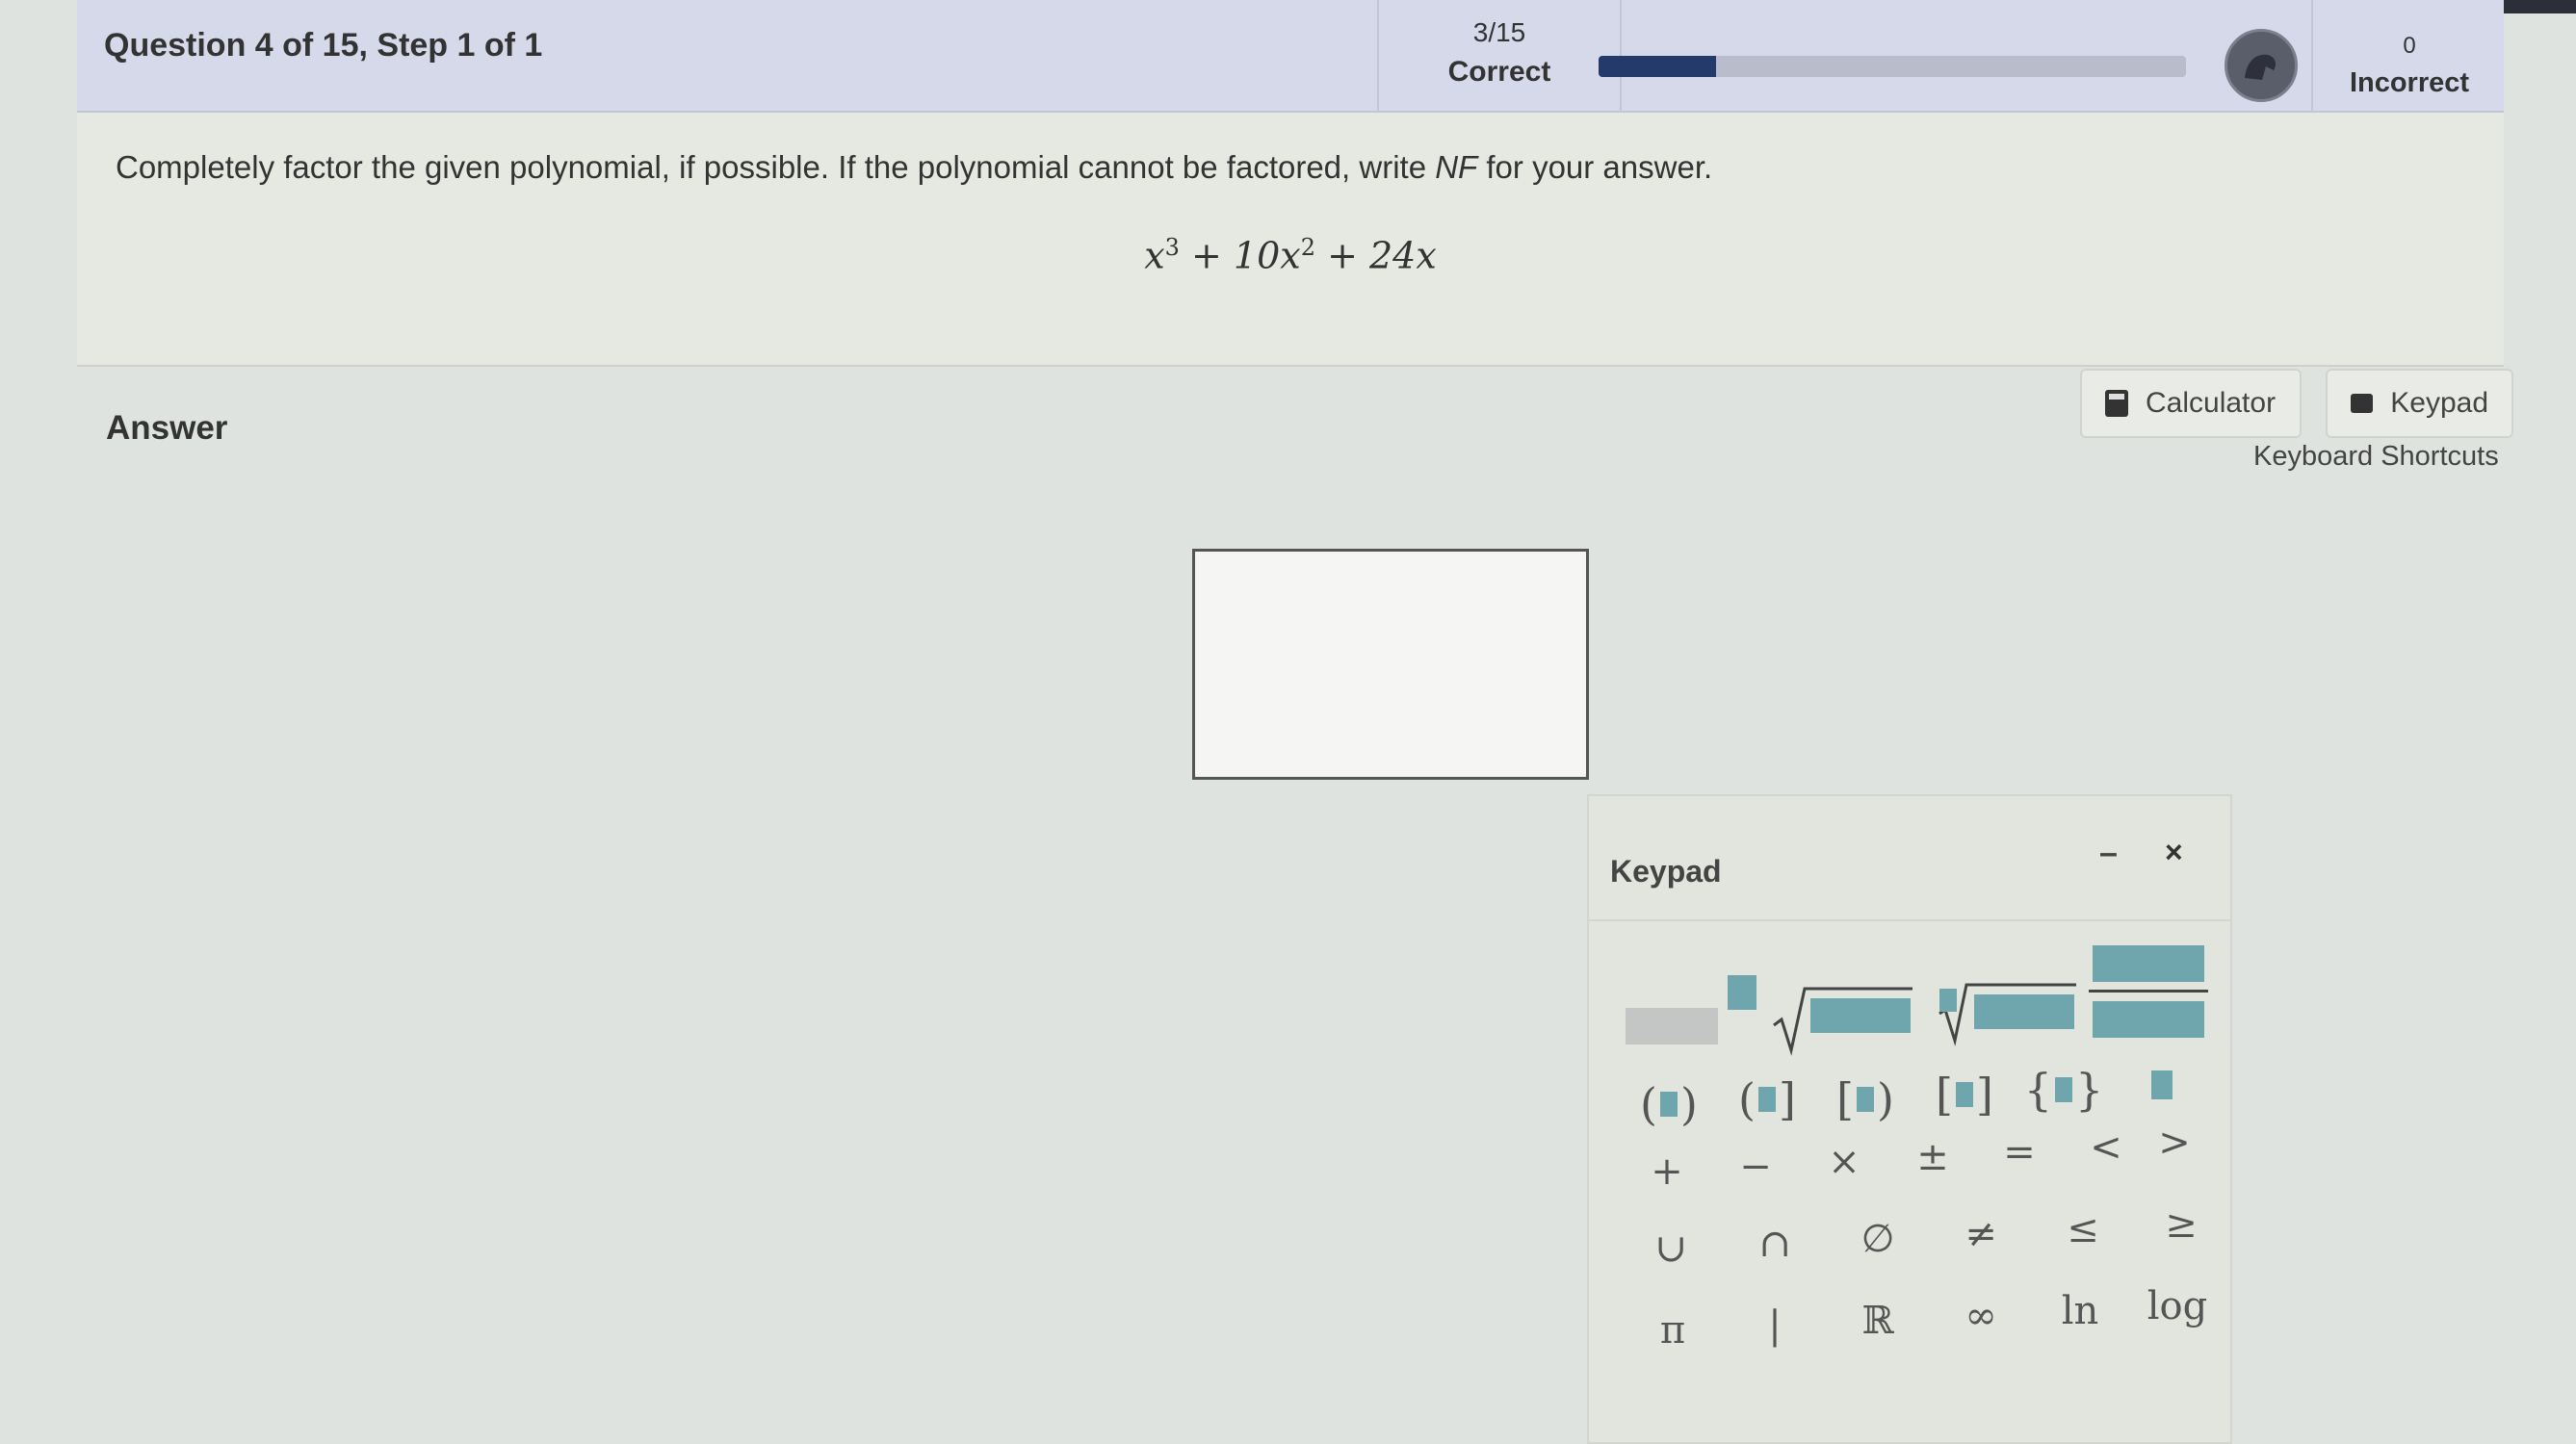  I want to click on absolute-value-key: |, so click(1774, 1325).